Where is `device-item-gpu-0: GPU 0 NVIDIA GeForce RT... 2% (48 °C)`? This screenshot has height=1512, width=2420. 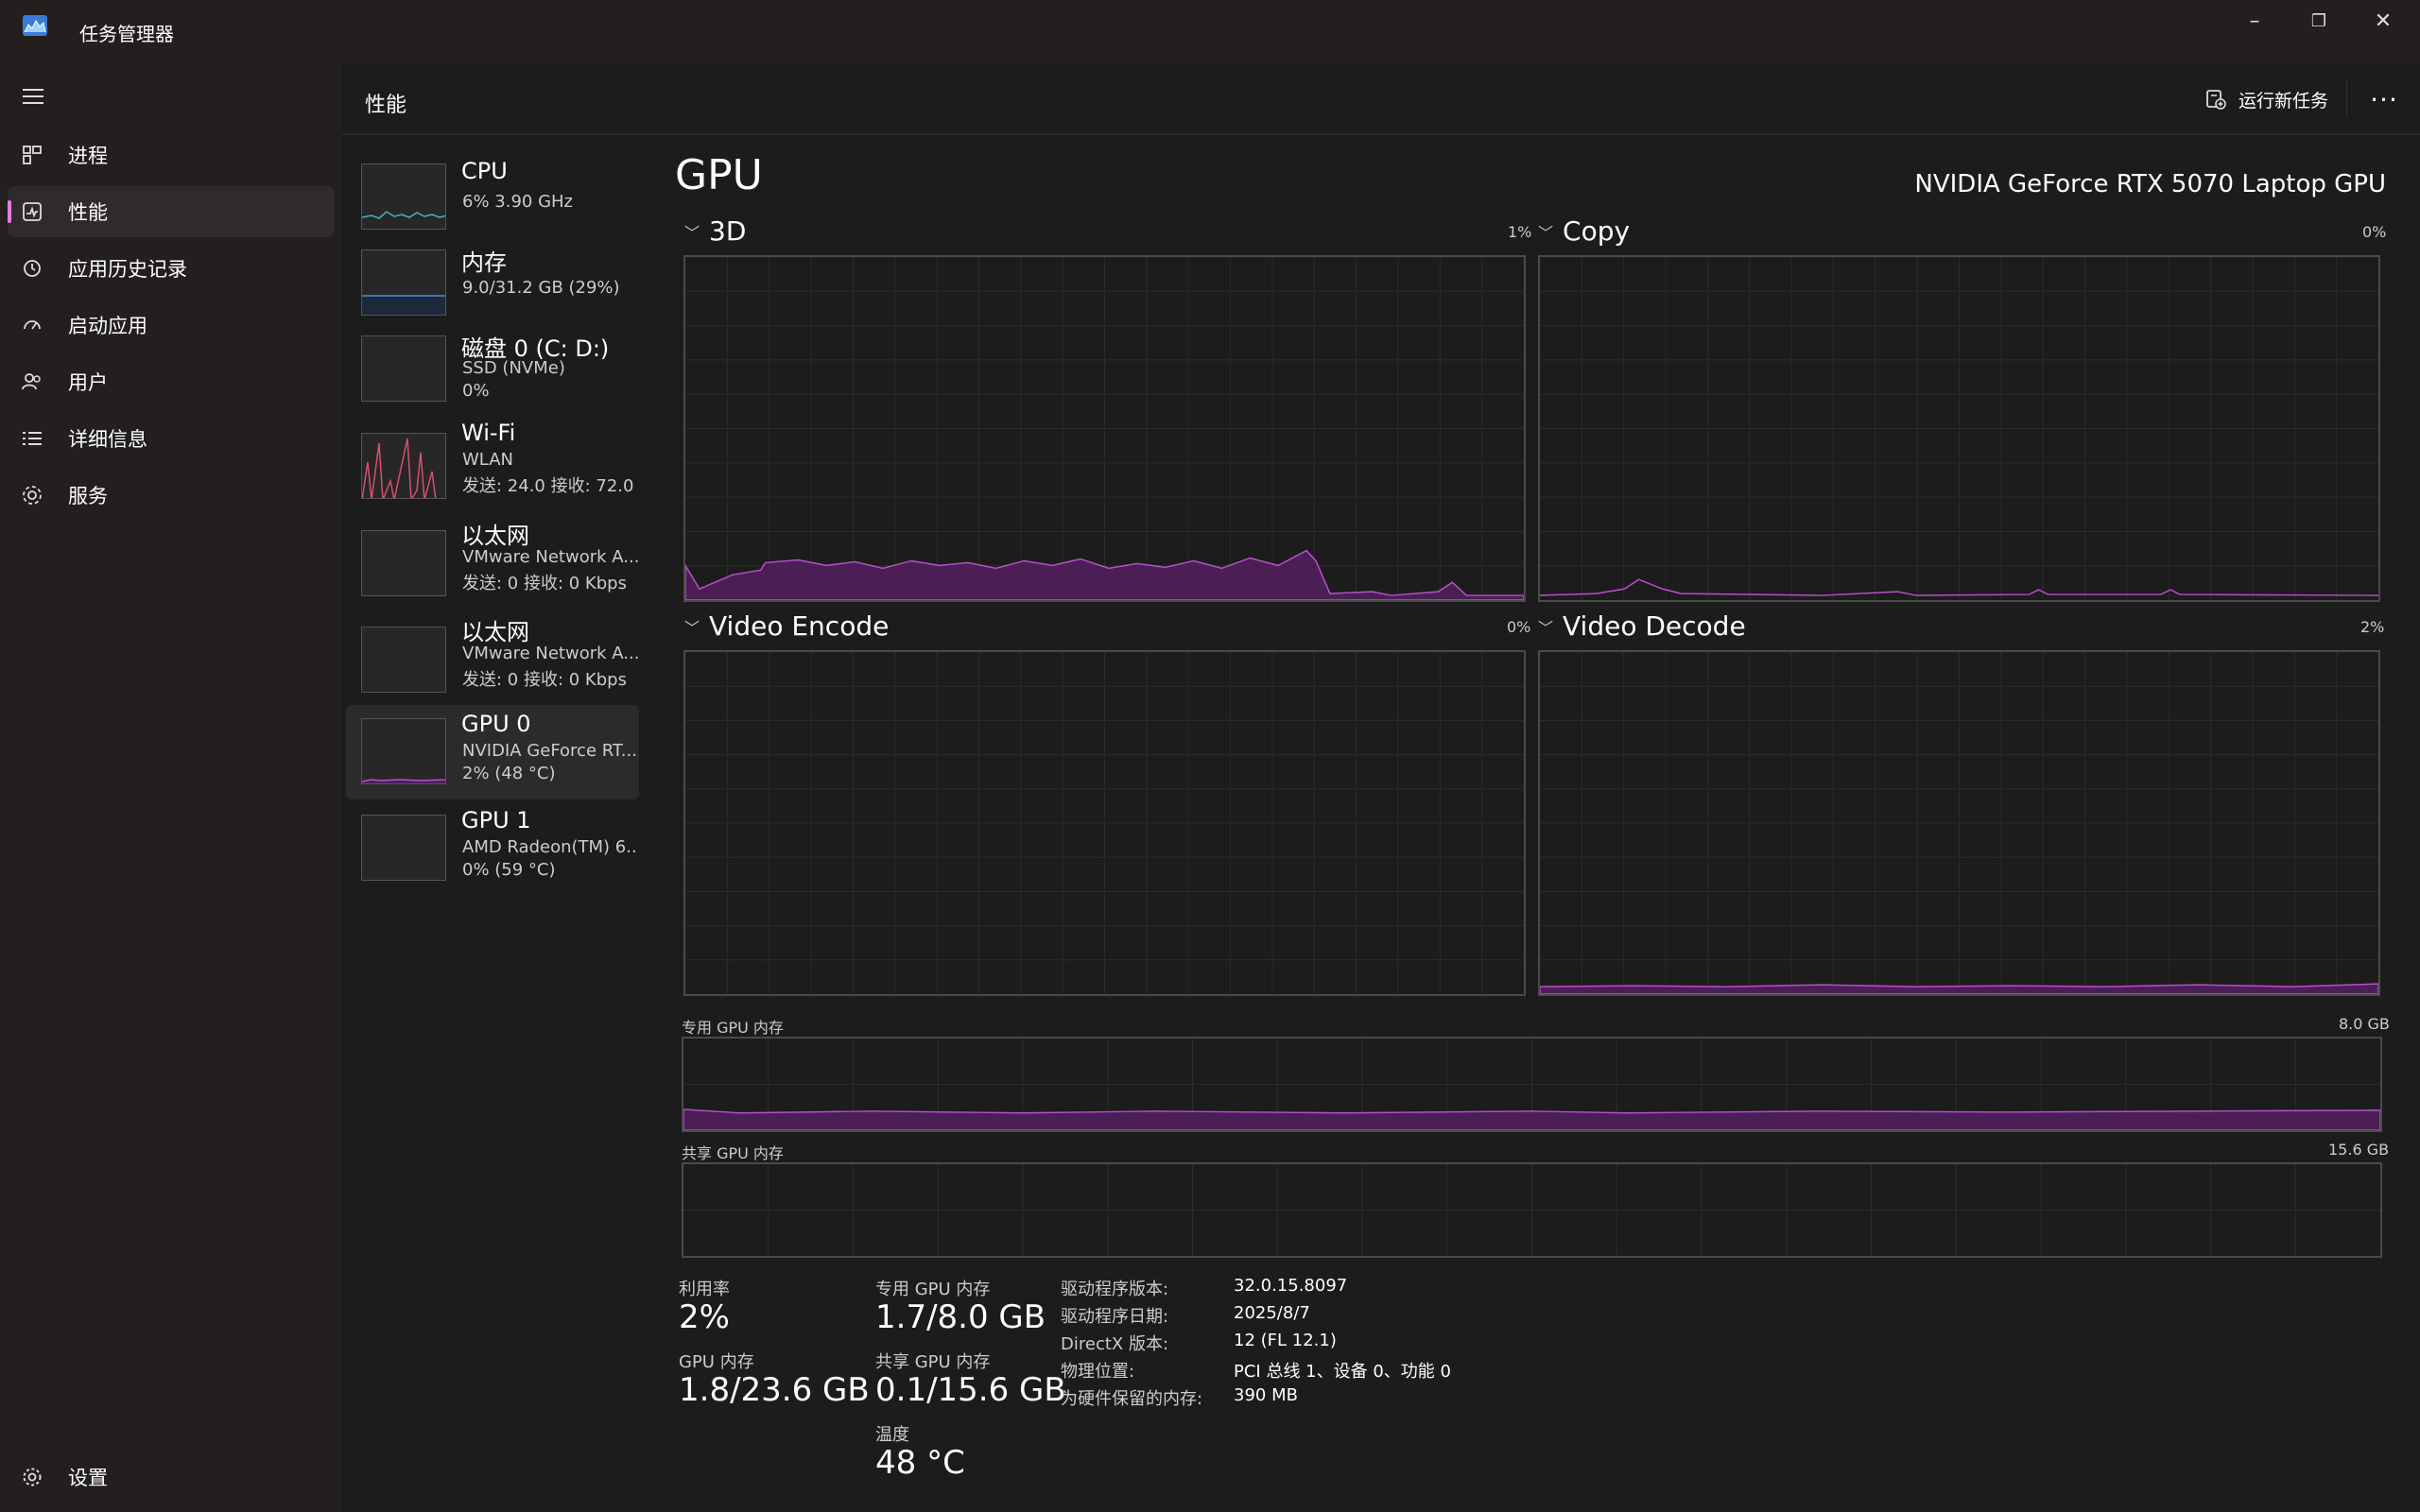 device-item-gpu-0: GPU 0 NVIDIA GeForce RT... 2% (48 °C) is located at coordinates (493, 752).